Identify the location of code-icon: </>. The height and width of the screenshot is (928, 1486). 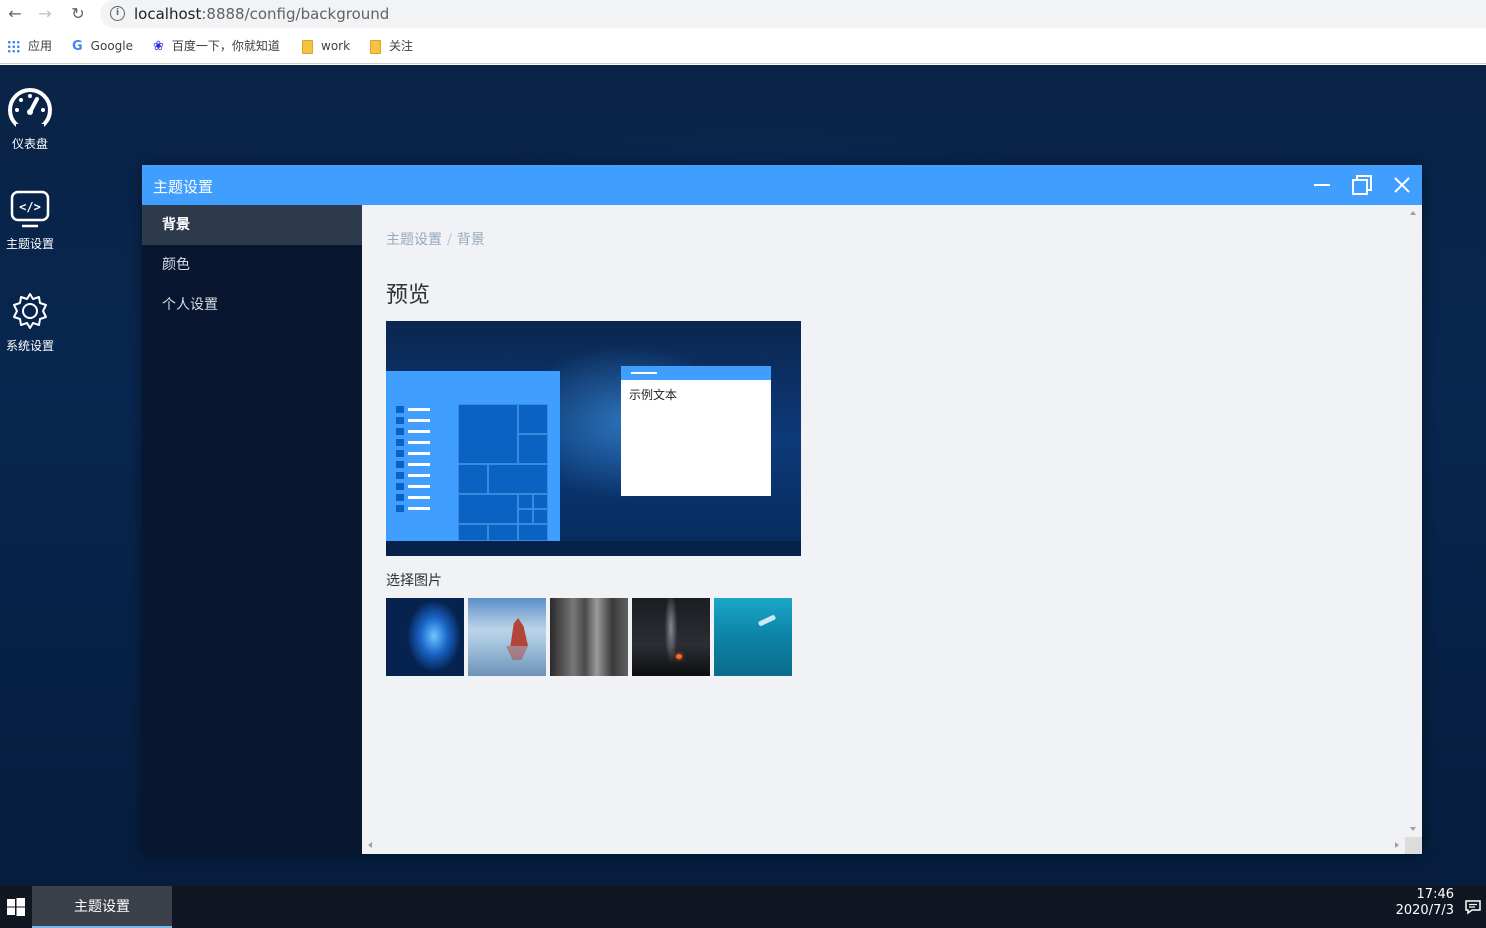
(30, 209).